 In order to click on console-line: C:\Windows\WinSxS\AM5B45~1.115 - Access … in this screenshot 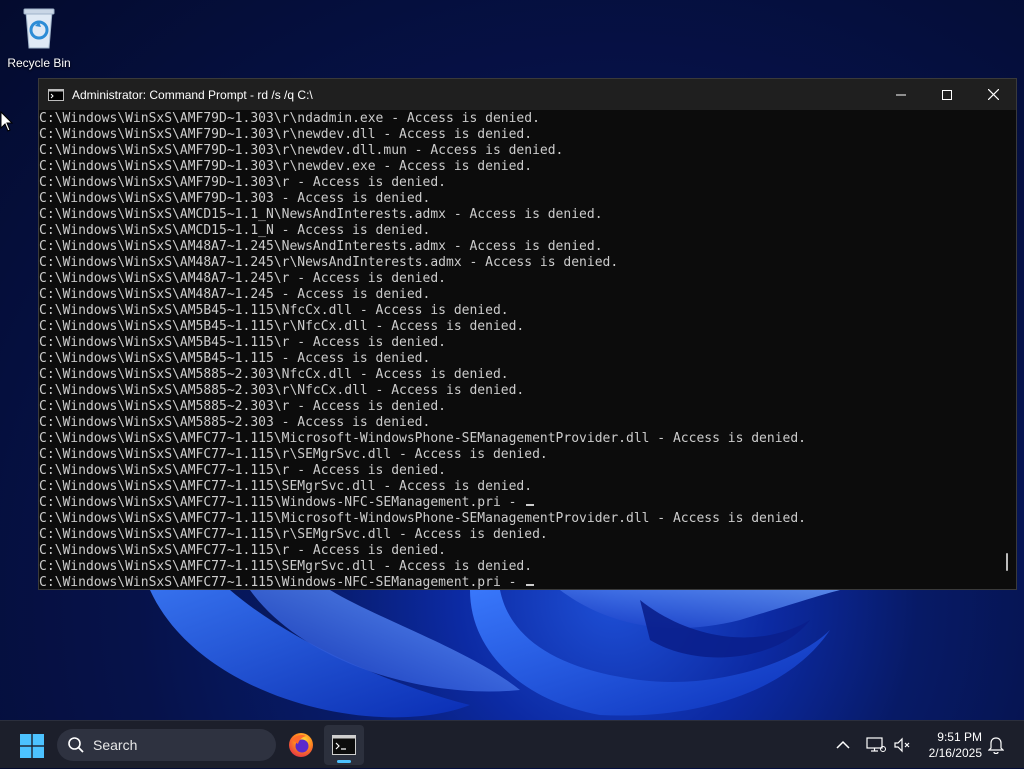, I will do `click(235, 358)`.